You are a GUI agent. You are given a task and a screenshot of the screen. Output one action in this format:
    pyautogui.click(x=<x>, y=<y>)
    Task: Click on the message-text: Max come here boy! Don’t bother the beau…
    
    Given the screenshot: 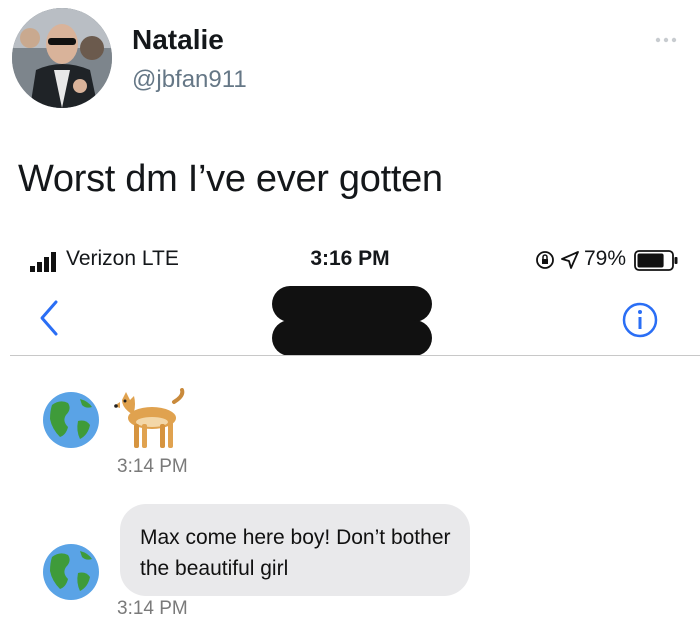 What is the action you would take?
    pyautogui.click(x=295, y=553)
    